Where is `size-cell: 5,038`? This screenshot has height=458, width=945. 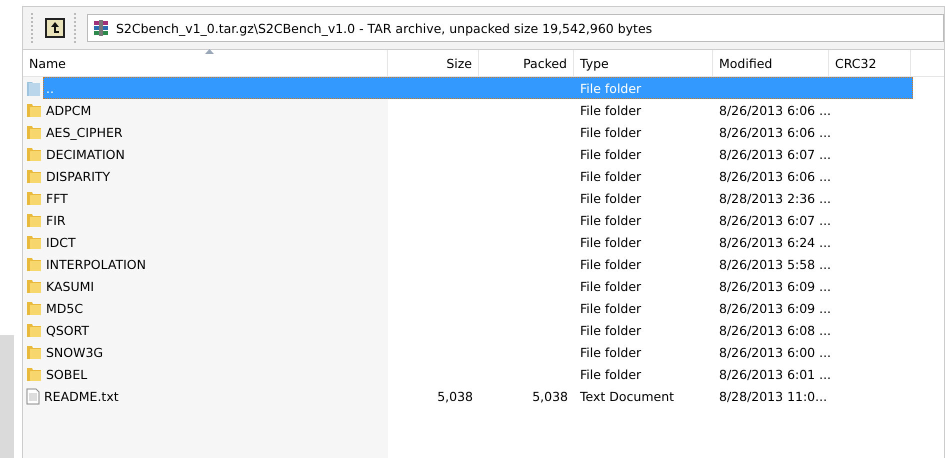 size-cell: 5,038 is located at coordinates (455, 396).